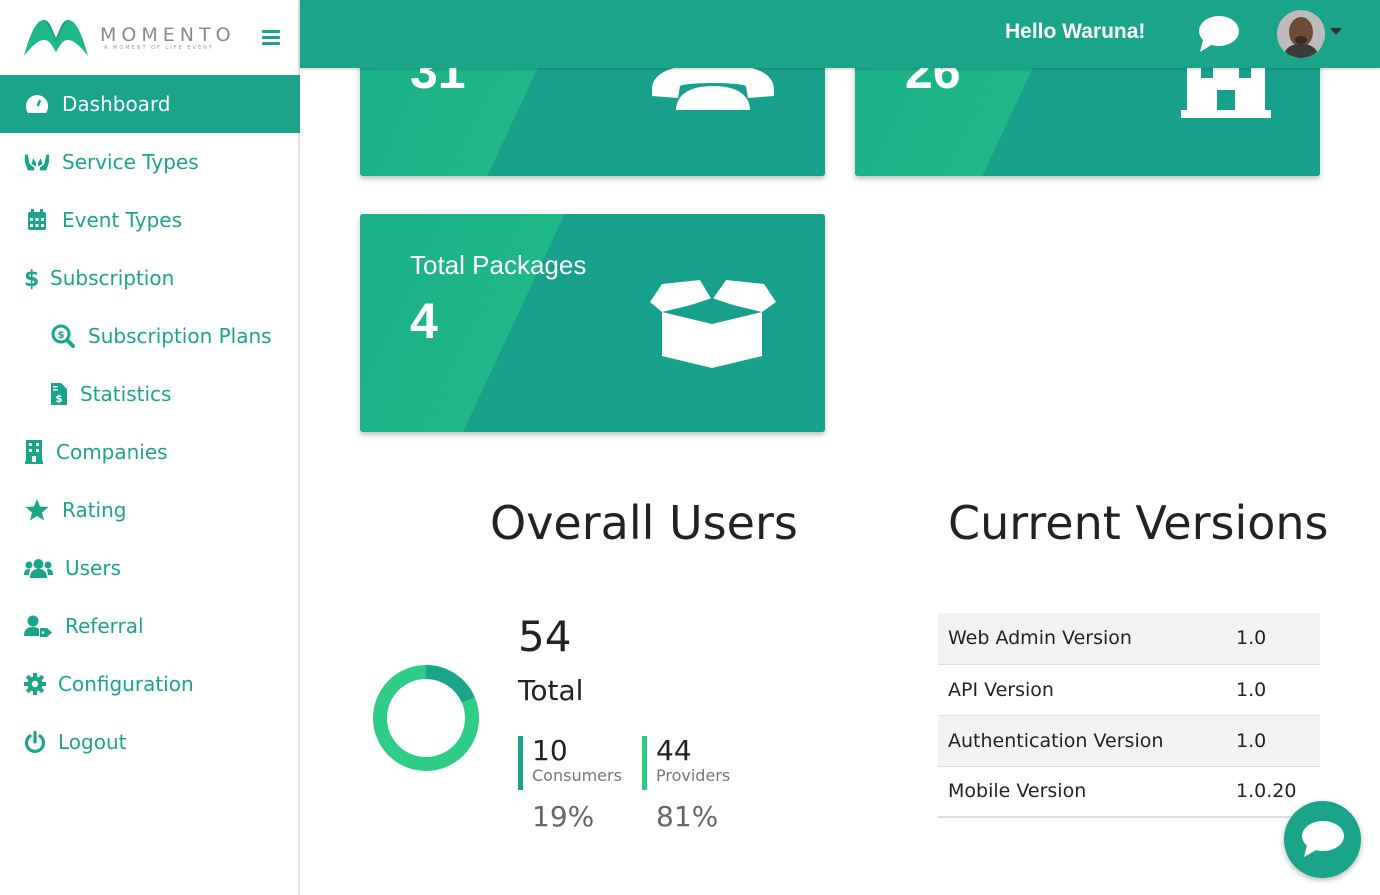  What do you see at coordinates (1082, 690) in the screenshot?
I see `version-name: API Version` at bounding box center [1082, 690].